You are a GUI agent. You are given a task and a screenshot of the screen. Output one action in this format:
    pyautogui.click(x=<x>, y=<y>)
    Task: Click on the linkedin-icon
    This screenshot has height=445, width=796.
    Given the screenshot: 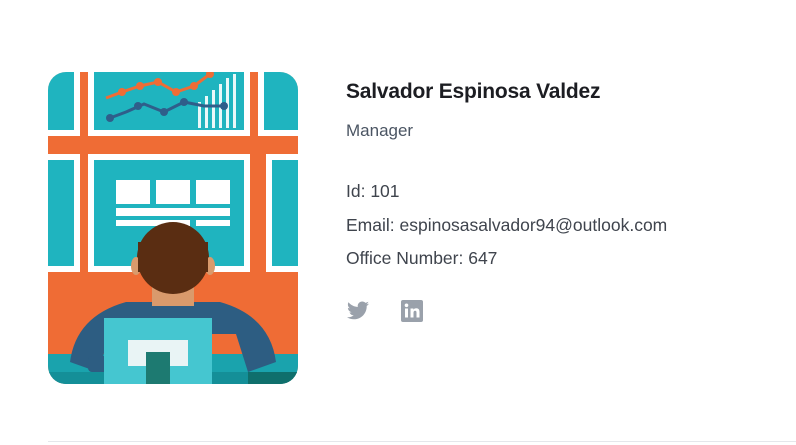 What is the action you would take?
    pyautogui.click(x=412, y=311)
    